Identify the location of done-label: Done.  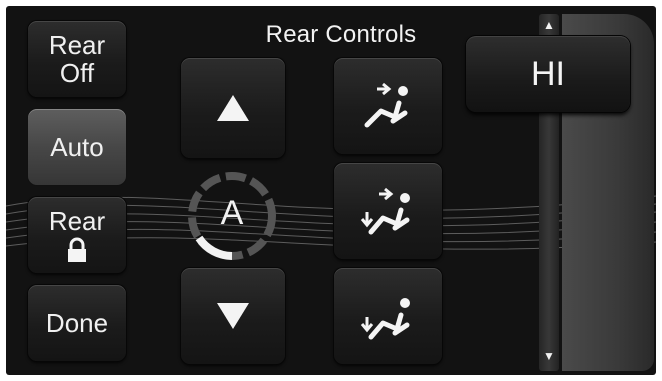
(77, 323).